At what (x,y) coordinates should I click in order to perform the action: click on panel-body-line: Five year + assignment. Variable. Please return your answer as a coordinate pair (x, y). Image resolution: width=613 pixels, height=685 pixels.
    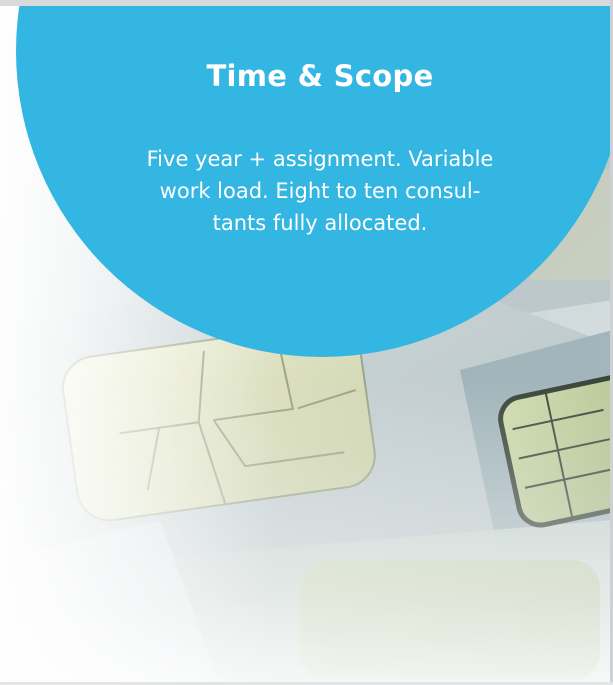
    Looking at the image, I should click on (320, 159).